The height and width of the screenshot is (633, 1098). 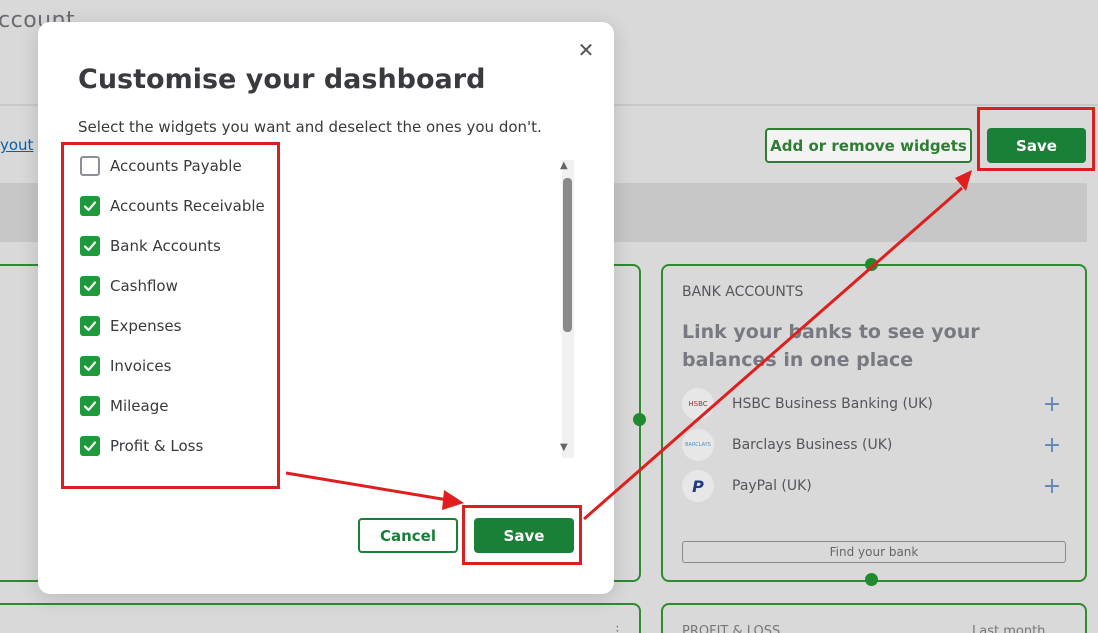 I want to click on bank-name: HSBC Business Banking (UK), so click(x=832, y=404).